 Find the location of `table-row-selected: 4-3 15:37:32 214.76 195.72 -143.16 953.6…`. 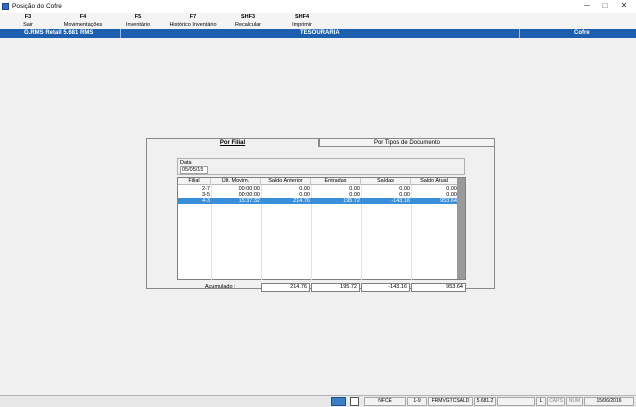

table-row-selected: 4-3 15:37:32 214.76 195.72 -143.16 953.6… is located at coordinates (318, 201).